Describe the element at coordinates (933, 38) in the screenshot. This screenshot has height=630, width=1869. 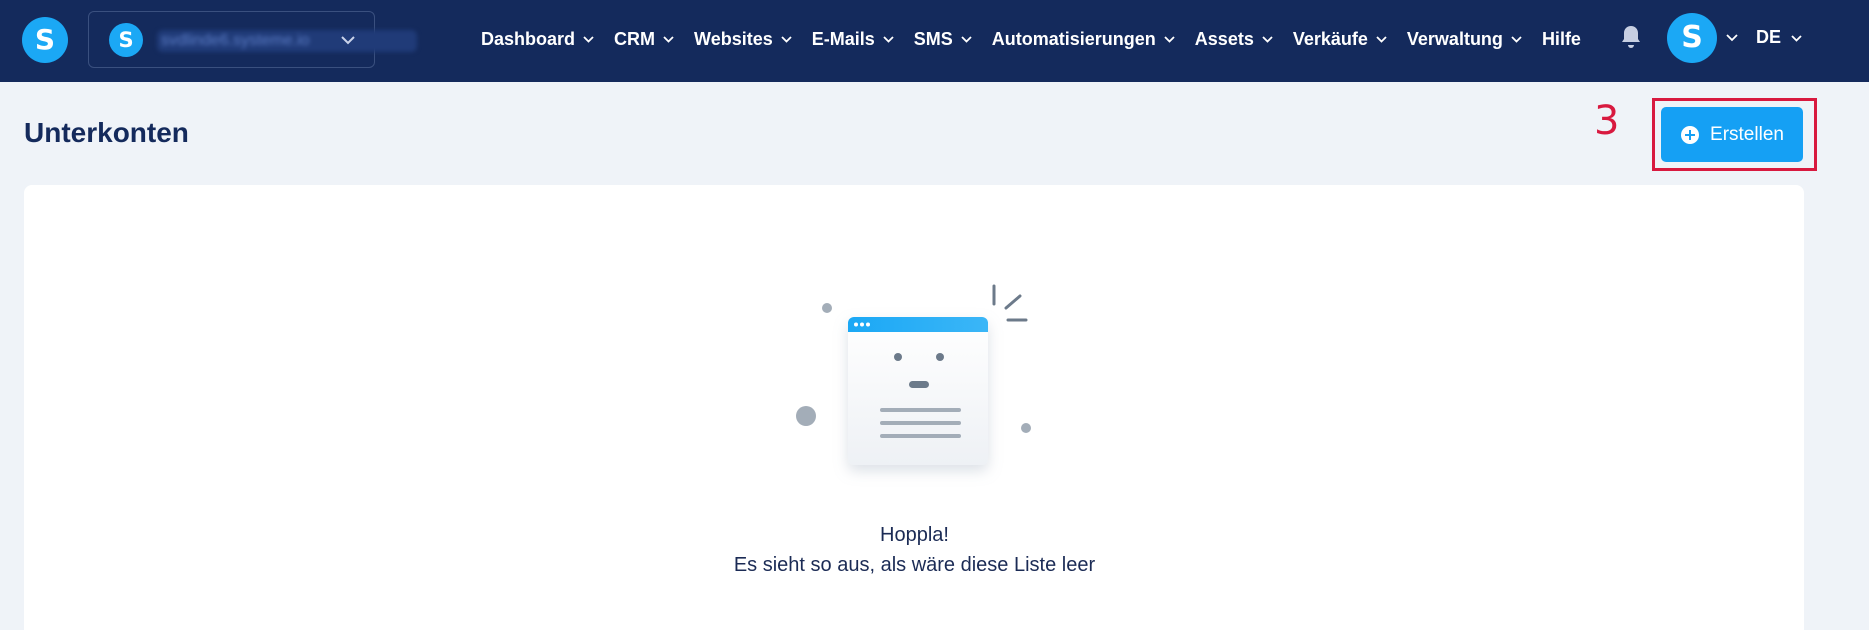
I see `nav-item-label: SMS` at that location.